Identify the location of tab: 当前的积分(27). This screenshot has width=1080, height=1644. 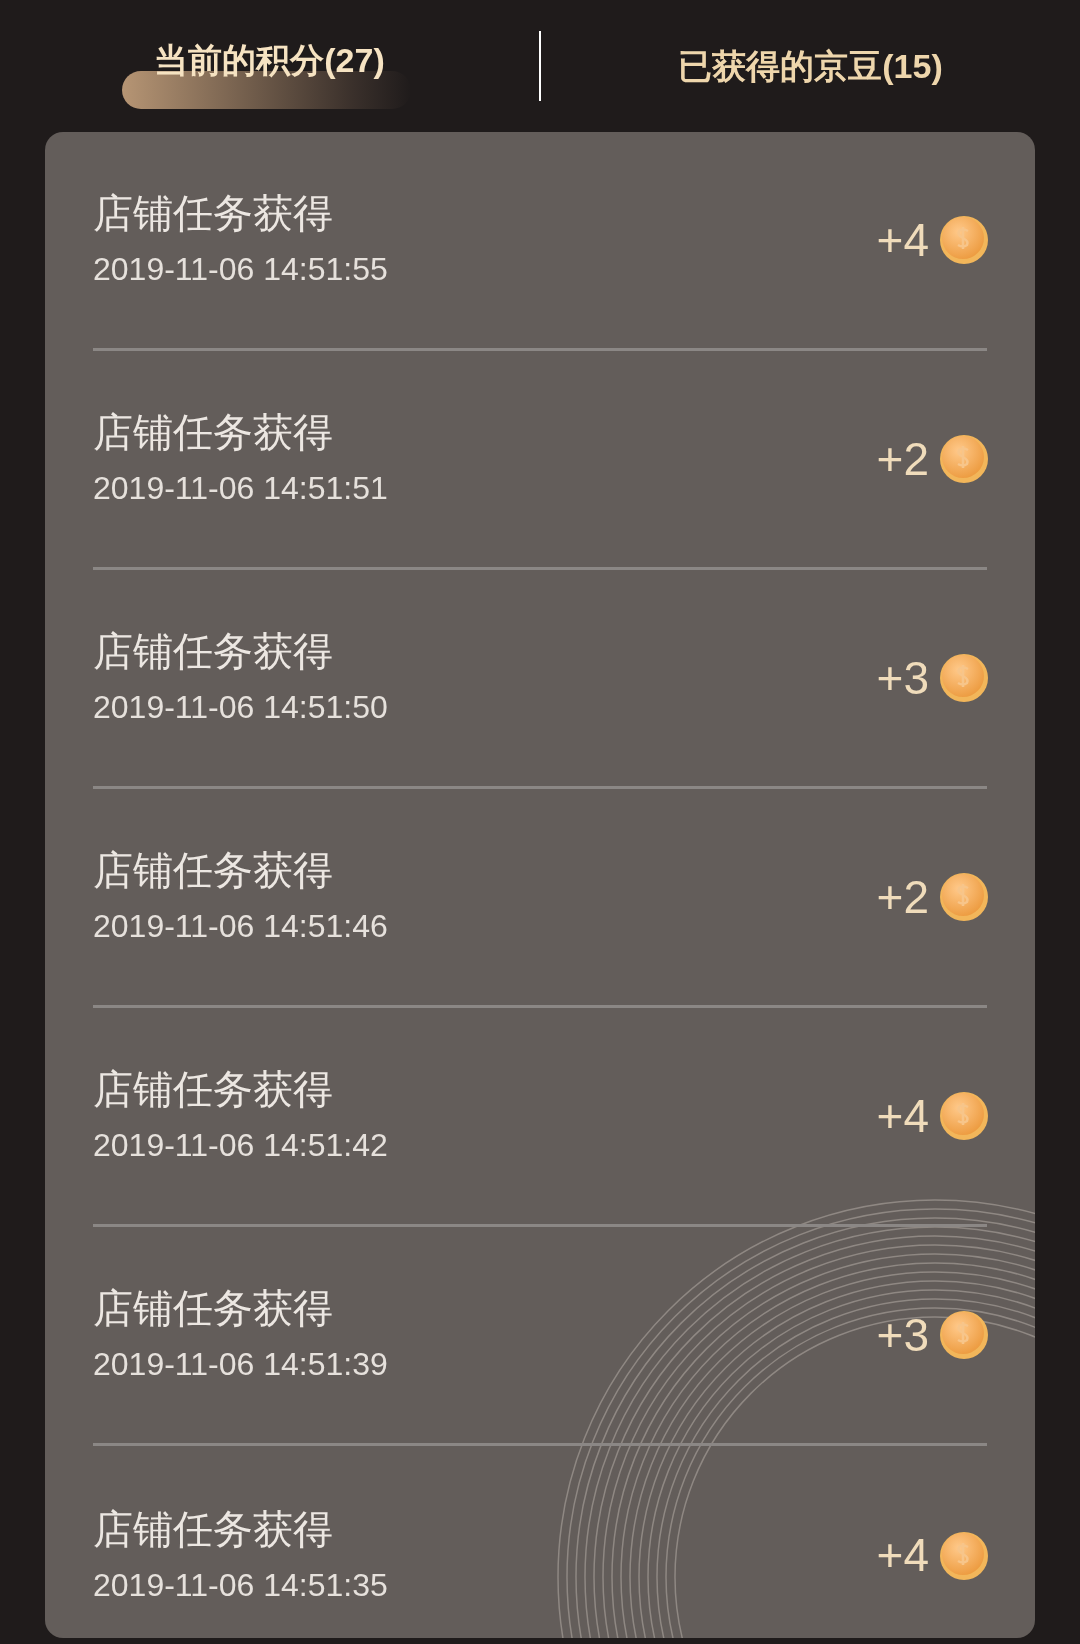
(269, 66).